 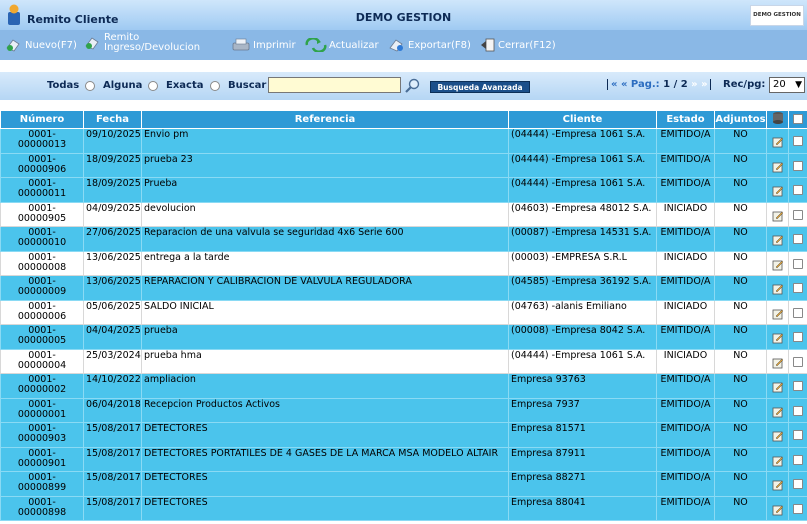 What do you see at coordinates (787, 85) in the screenshot?
I see `records-per-page-select: 20 ▼` at bounding box center [787, 85].